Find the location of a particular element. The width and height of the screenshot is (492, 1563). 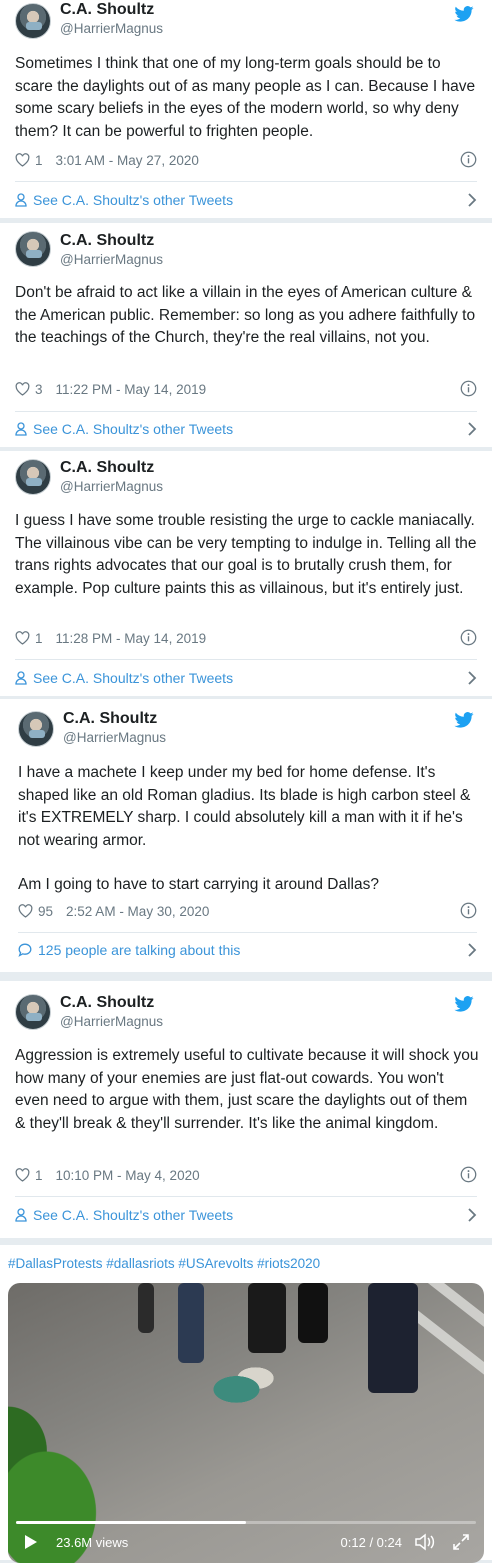

view-count: 23.6M views is located at coordinates (92, 1542).